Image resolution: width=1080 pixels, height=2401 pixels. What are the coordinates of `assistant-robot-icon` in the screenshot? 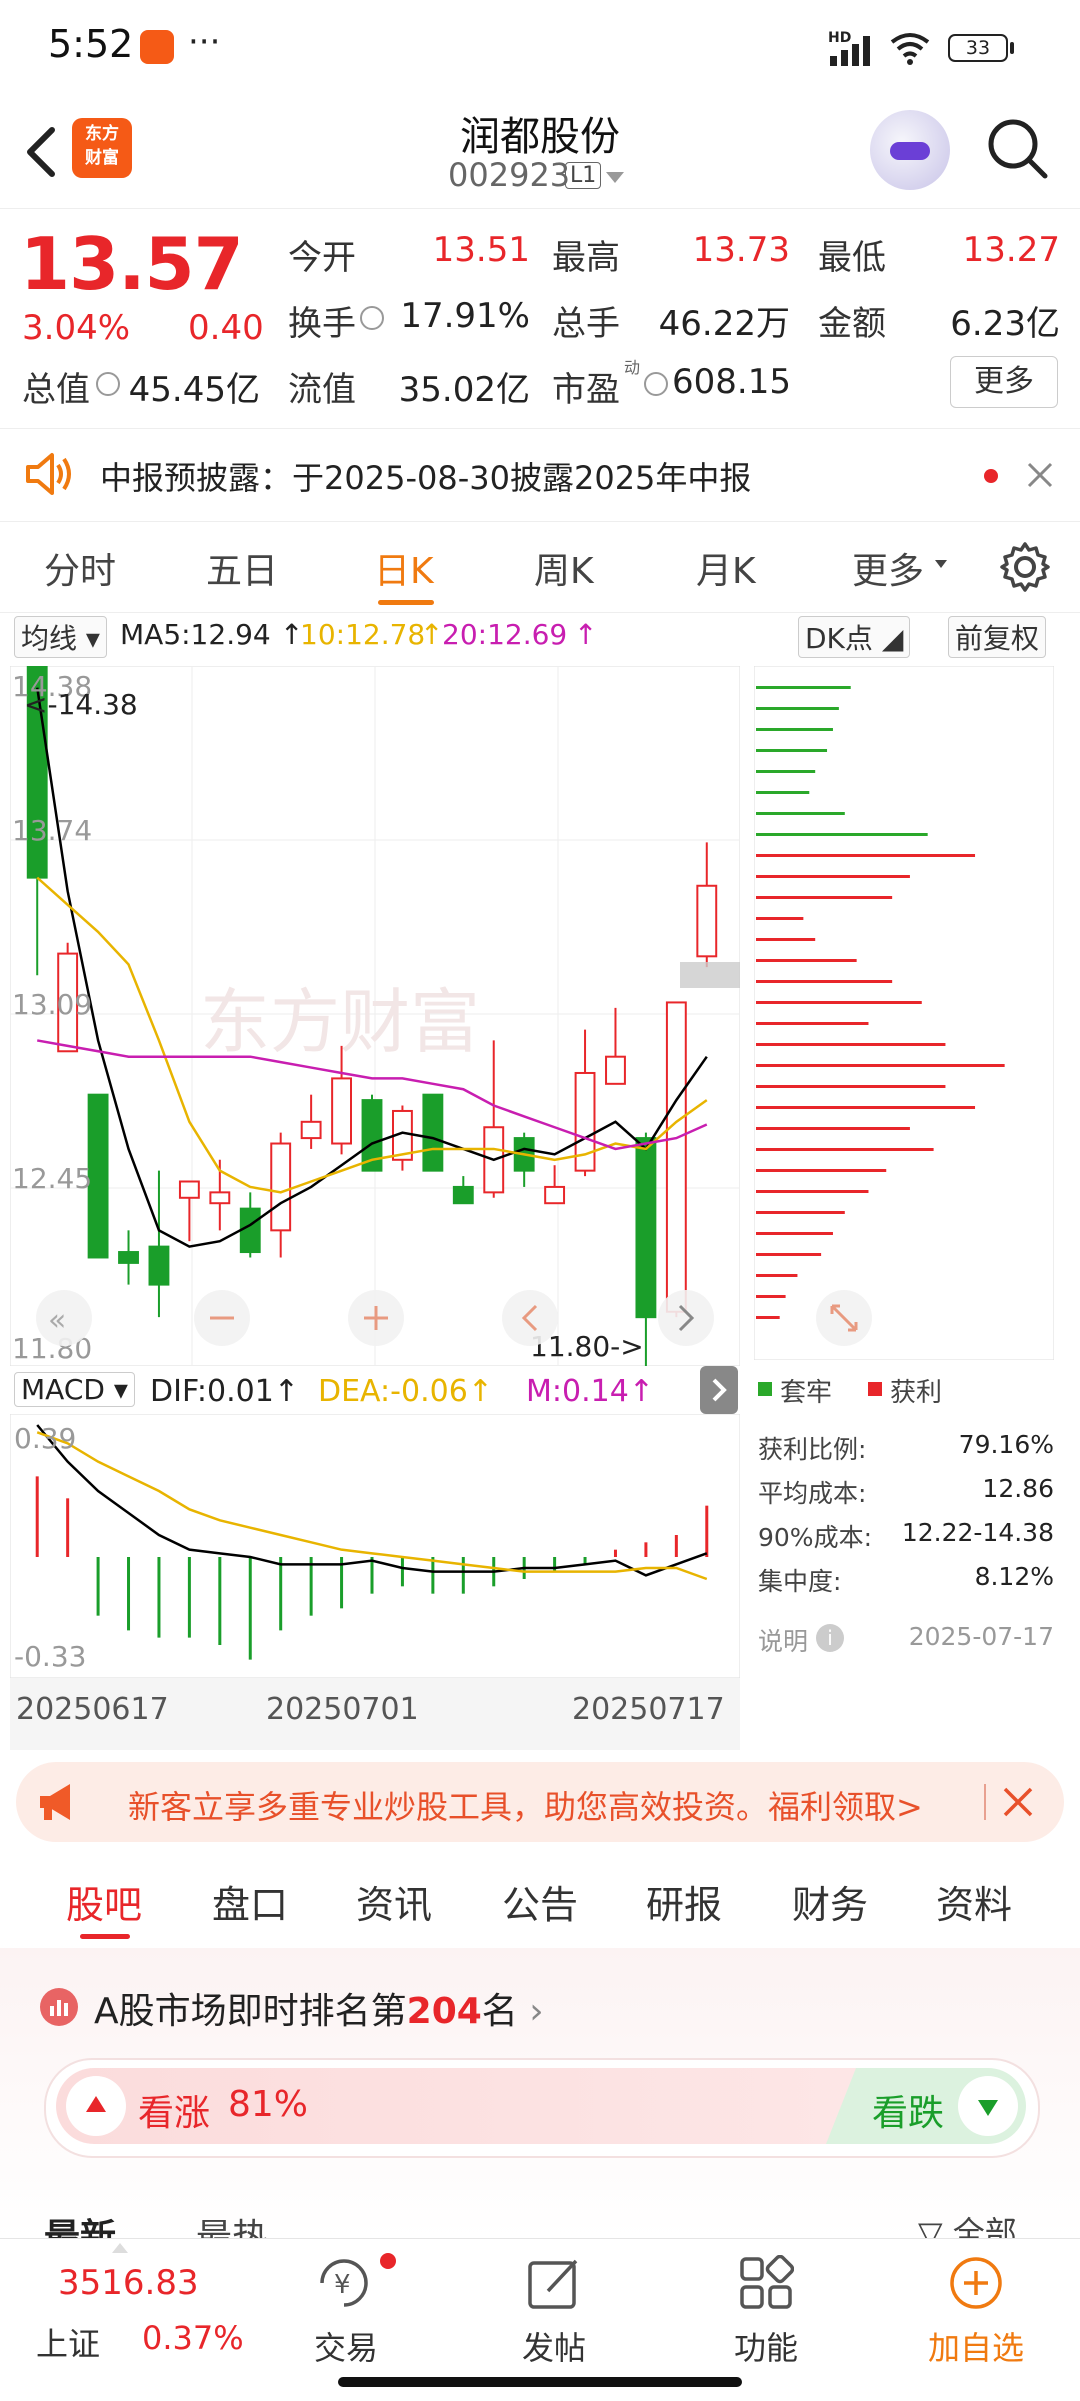 It's located at (910, 150).